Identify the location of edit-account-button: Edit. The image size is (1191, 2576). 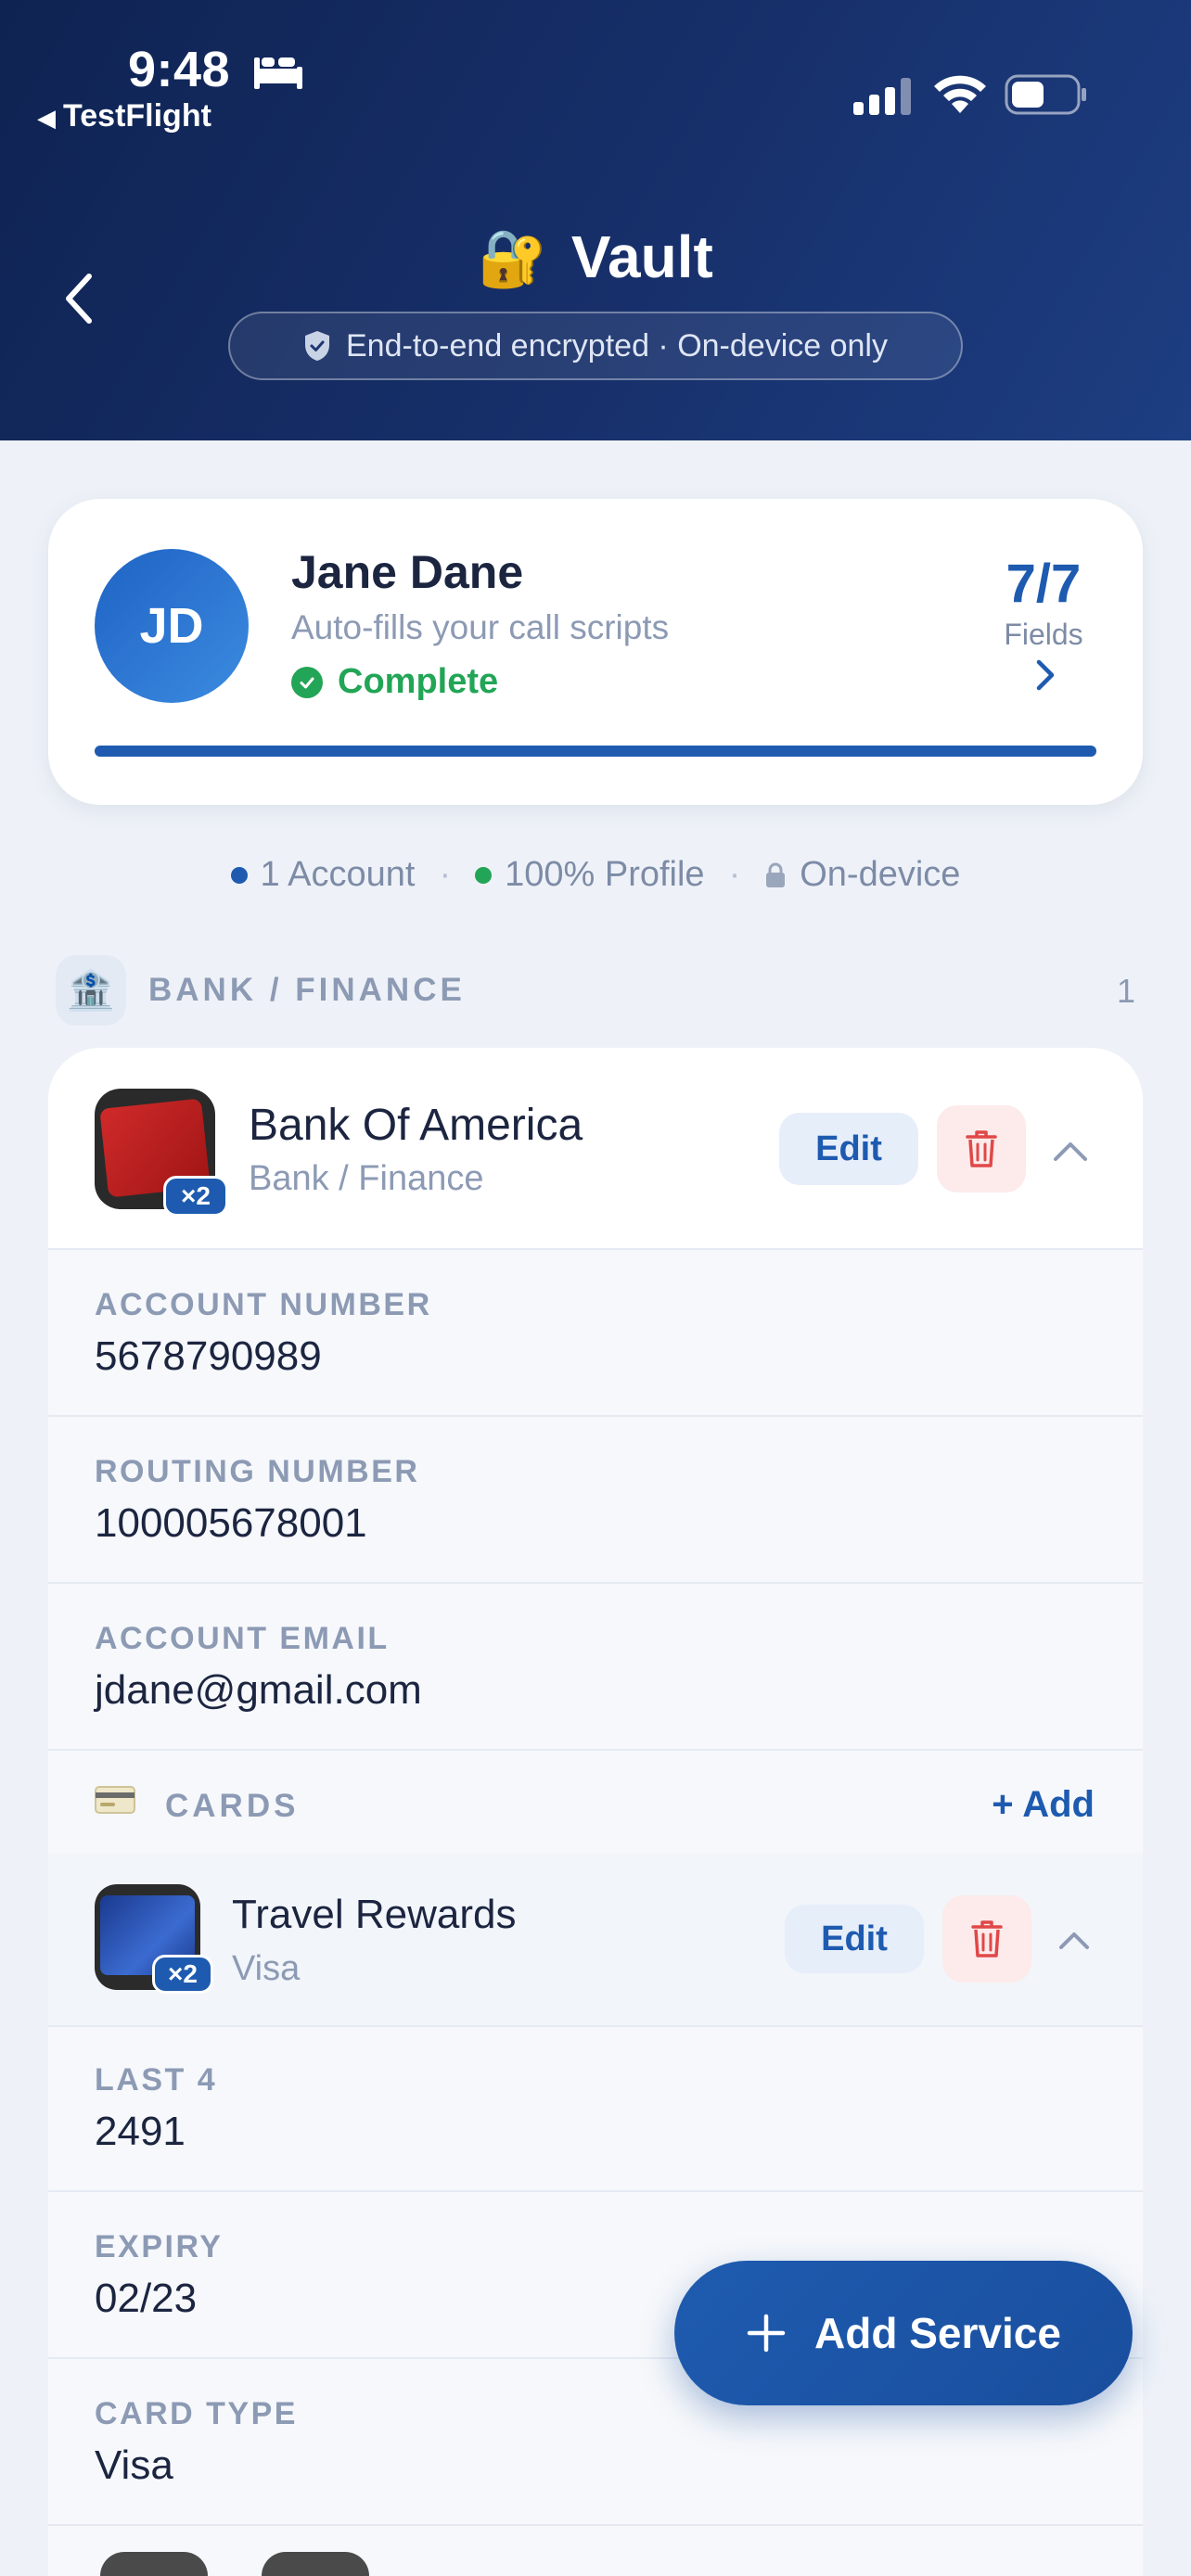
(848, 1149).